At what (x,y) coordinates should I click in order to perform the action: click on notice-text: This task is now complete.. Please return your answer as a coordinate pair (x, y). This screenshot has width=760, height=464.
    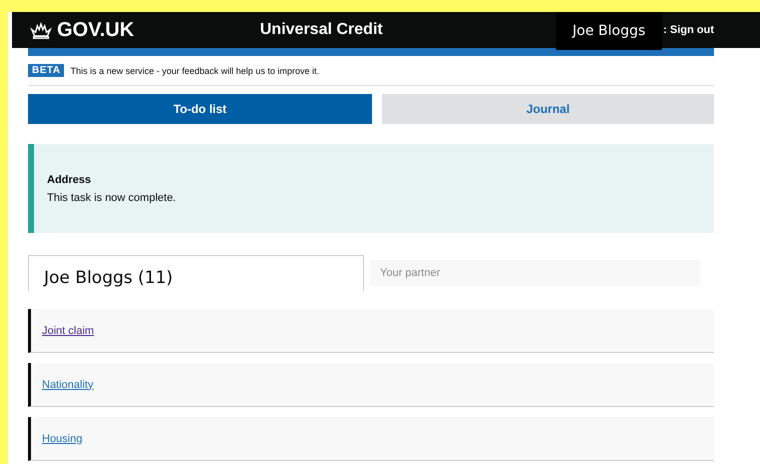
    Looking at the image, I should click on (112, 198).